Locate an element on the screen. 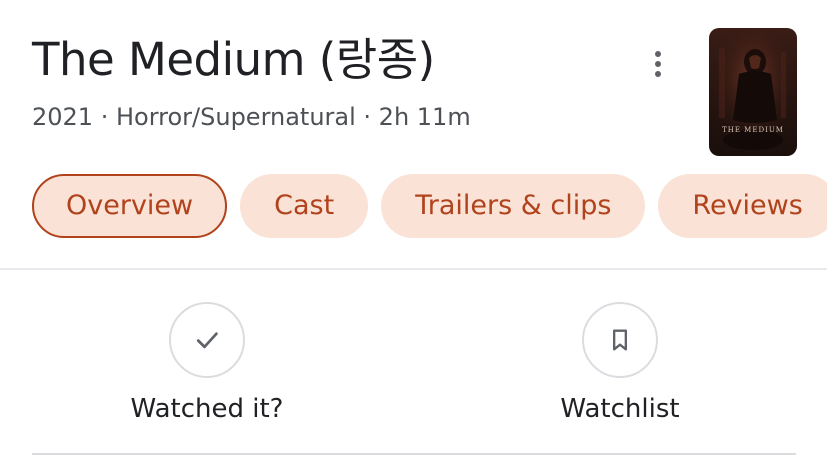 The width and height of the screenshot is (827, 462). watchlist-label: Watchlist is located at coordinates (620, 409).